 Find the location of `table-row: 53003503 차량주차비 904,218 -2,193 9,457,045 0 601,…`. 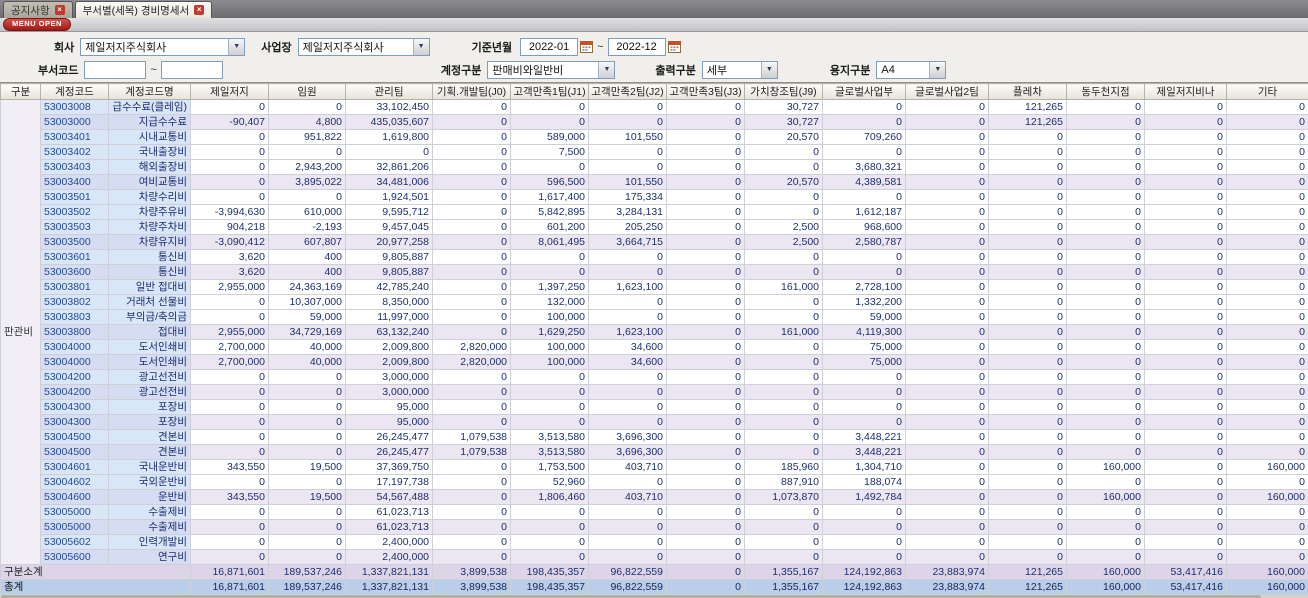

table-row: 53003503 차량주차비 904,218 -2,193 9,457,045 0 601,… is located at coordinates (654, 227).